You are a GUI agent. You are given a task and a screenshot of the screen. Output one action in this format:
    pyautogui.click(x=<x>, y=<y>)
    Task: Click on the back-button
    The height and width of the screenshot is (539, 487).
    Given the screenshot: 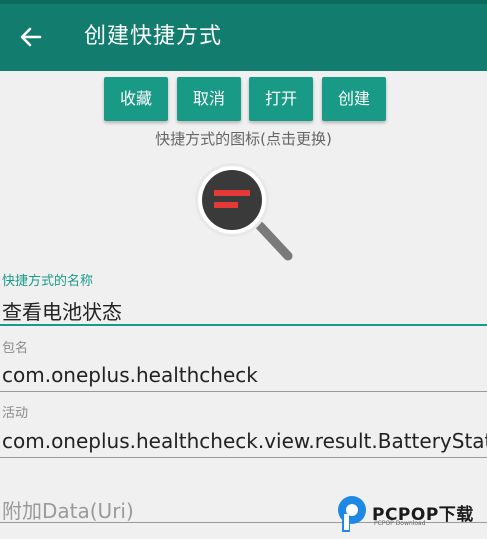 What is the action you would take?
    pyautogui.click(x=31, y=37)
    